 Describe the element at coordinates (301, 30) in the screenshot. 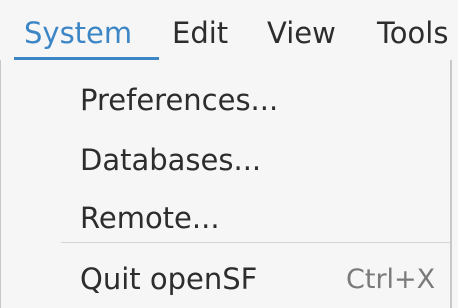

I see `menu-view: View` at that location.